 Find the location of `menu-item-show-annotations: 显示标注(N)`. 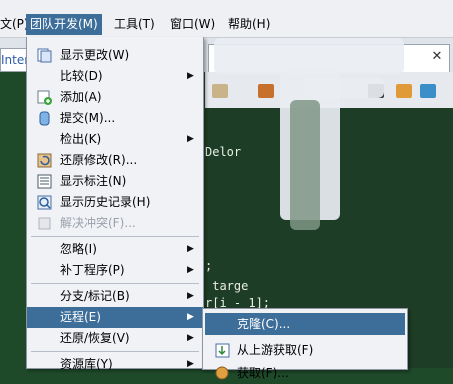

menu-item-show-annotations: 显示标注(N) is located at coordinates (115, 181).